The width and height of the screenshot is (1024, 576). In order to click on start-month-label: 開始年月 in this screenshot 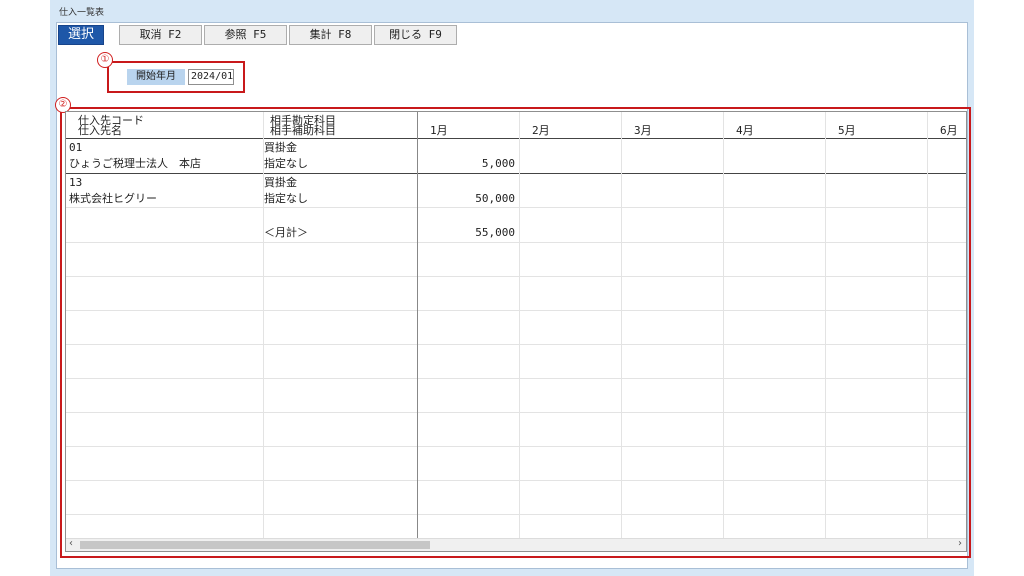, I will do `click(156, 77)`.